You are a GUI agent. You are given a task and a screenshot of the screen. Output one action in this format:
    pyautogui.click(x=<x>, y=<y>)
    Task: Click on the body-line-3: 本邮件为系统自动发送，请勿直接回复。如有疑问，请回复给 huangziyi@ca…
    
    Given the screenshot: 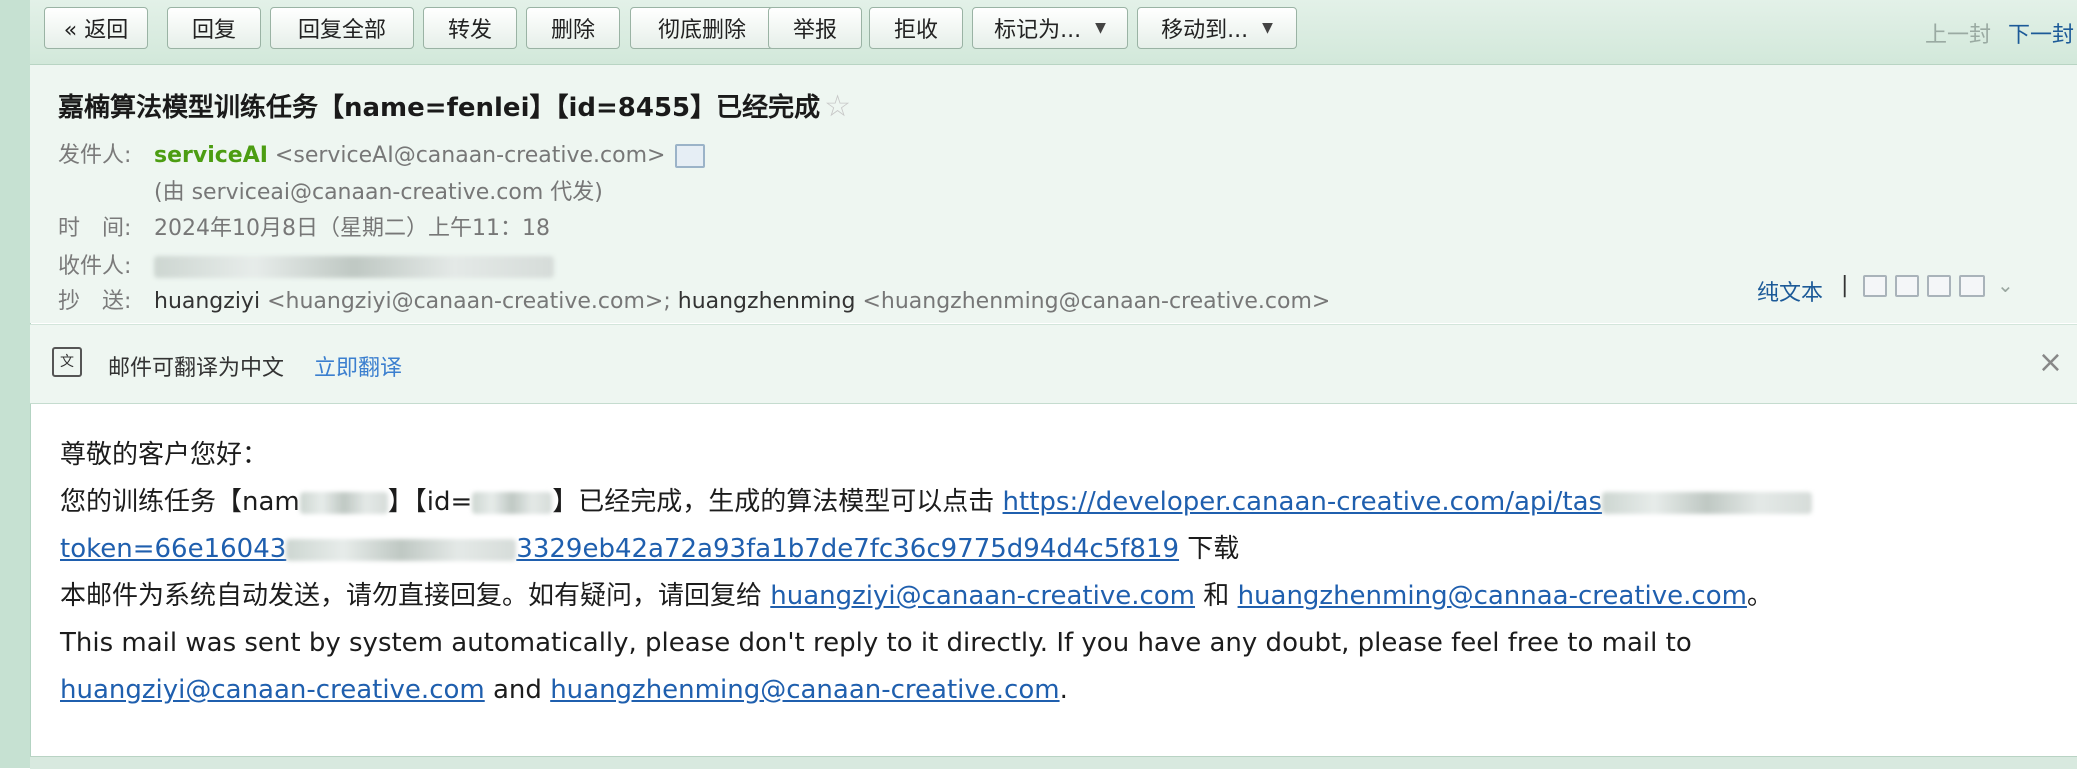 What is the action you would take?
    pyautogui.click(x=1055, y=596)
    